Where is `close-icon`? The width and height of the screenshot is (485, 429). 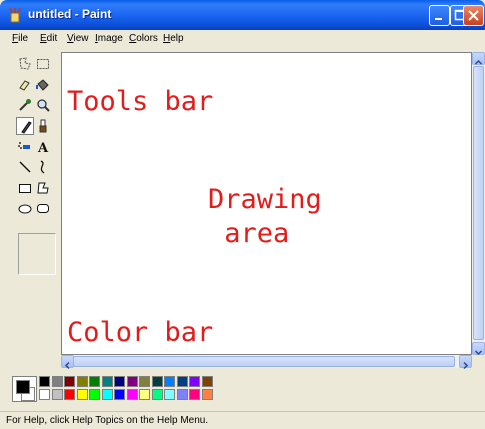 close-icon is located at coordinates (473, 15).